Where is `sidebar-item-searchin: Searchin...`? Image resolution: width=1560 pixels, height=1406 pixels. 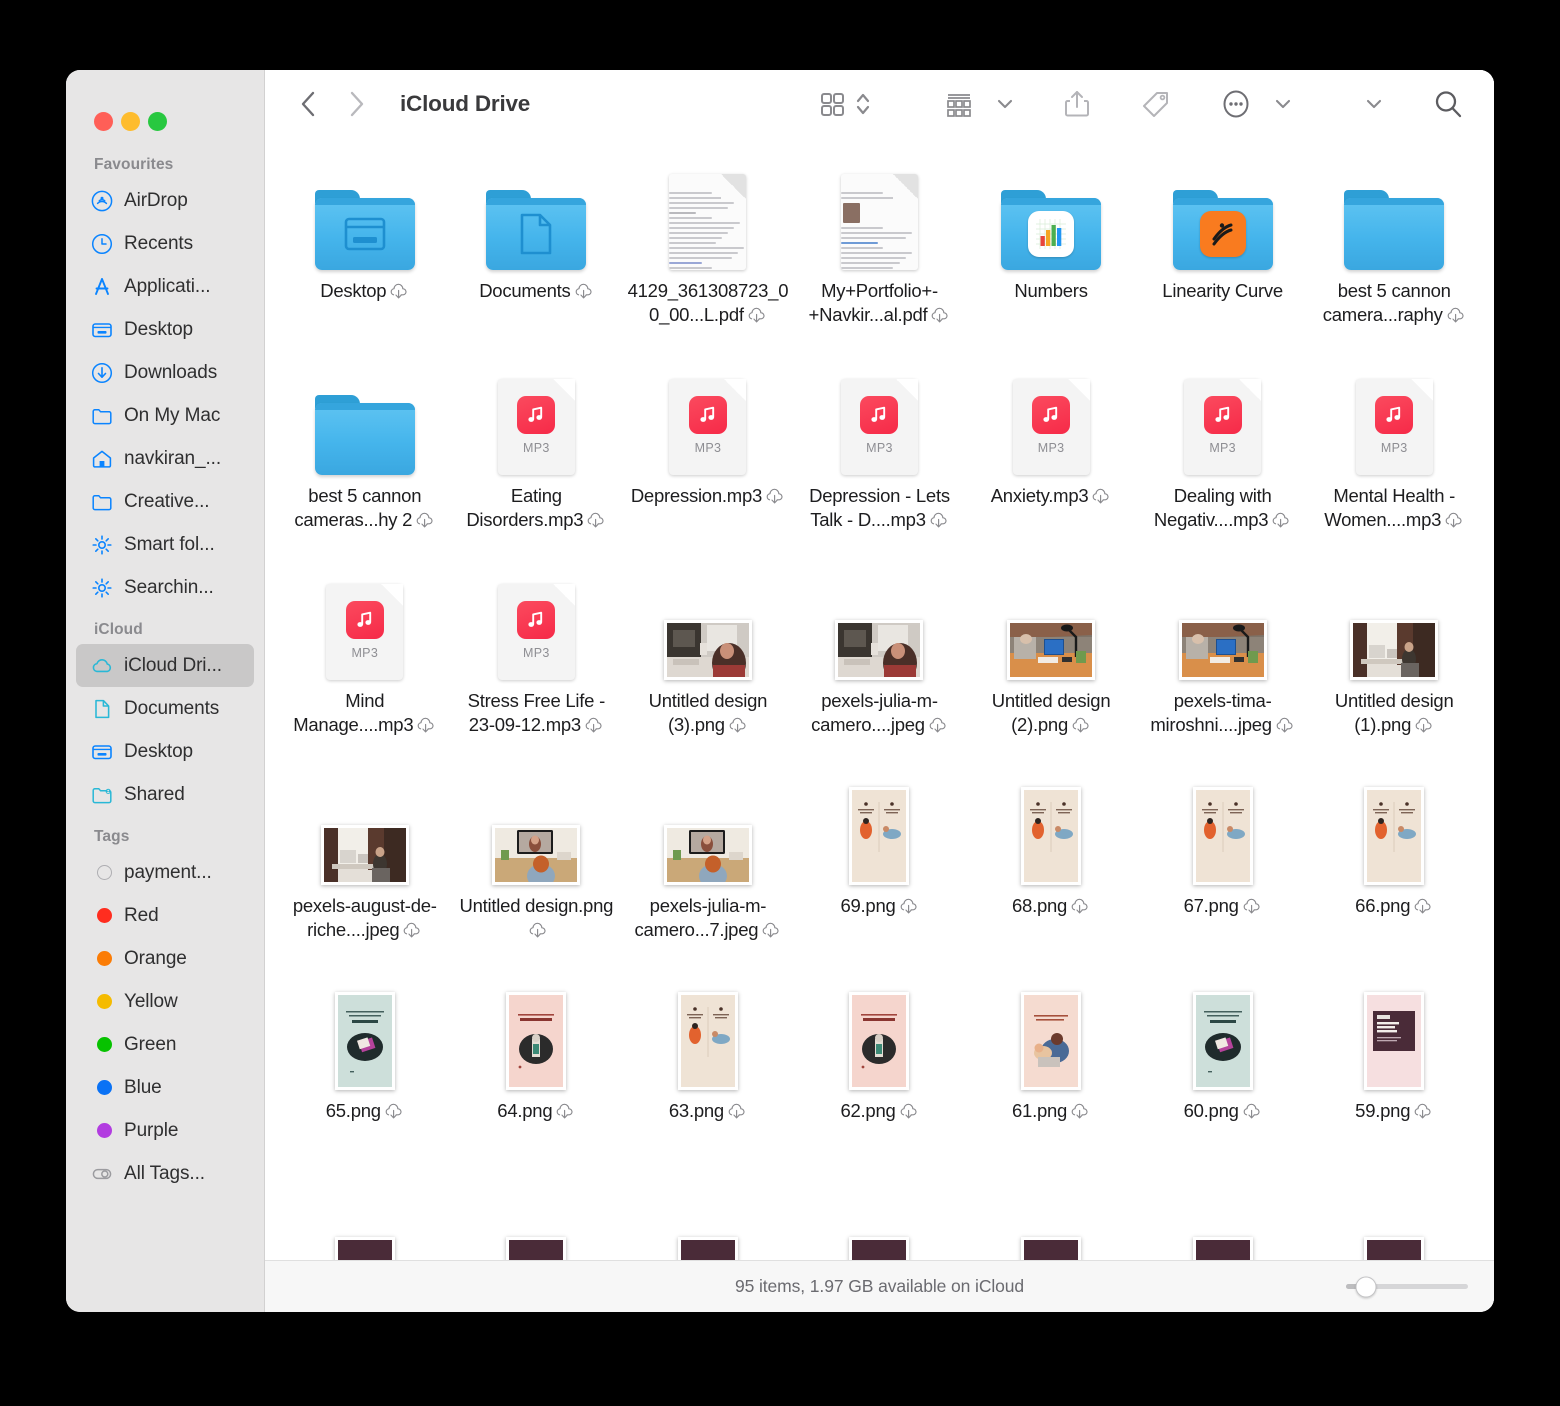 sidebar-item-searchin: Searchin... is located at coordinates (165, 587).